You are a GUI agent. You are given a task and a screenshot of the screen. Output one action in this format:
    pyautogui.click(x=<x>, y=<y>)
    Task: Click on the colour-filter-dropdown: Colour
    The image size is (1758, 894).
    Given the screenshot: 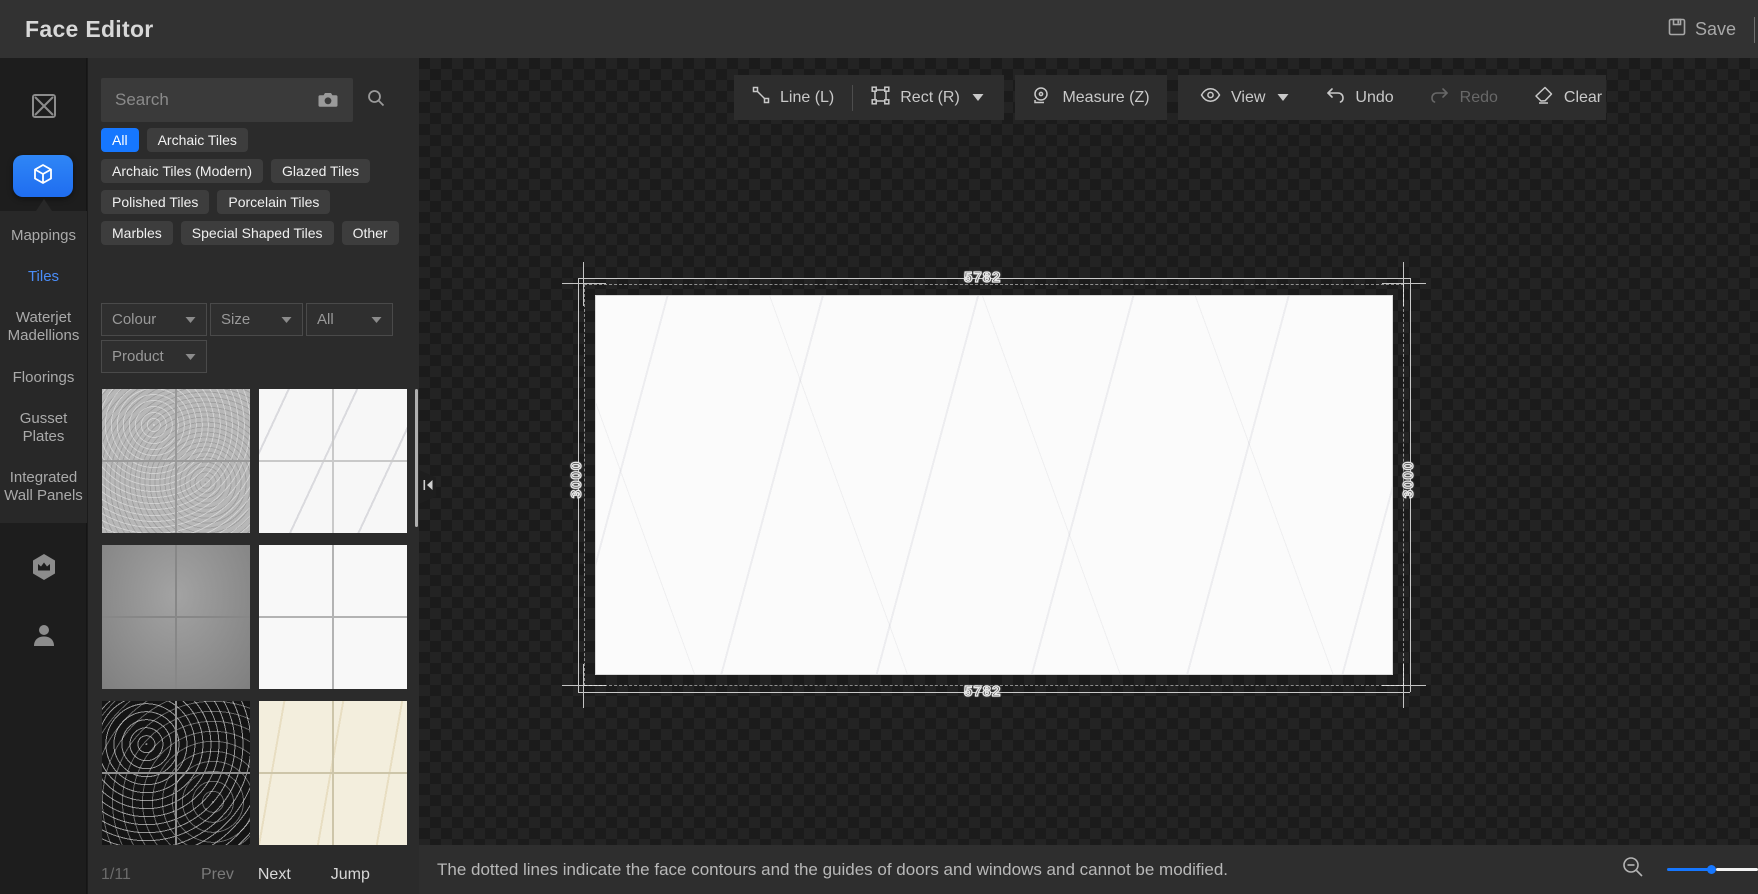 What is the action you would take?
    pyautogui.click(x=154, y=319)
    